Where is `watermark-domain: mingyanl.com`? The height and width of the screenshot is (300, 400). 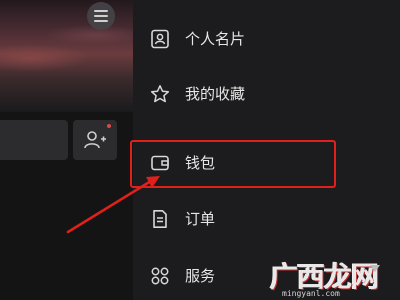 watermark-domain: mingyanl.com is located at coordinates (311, 293).